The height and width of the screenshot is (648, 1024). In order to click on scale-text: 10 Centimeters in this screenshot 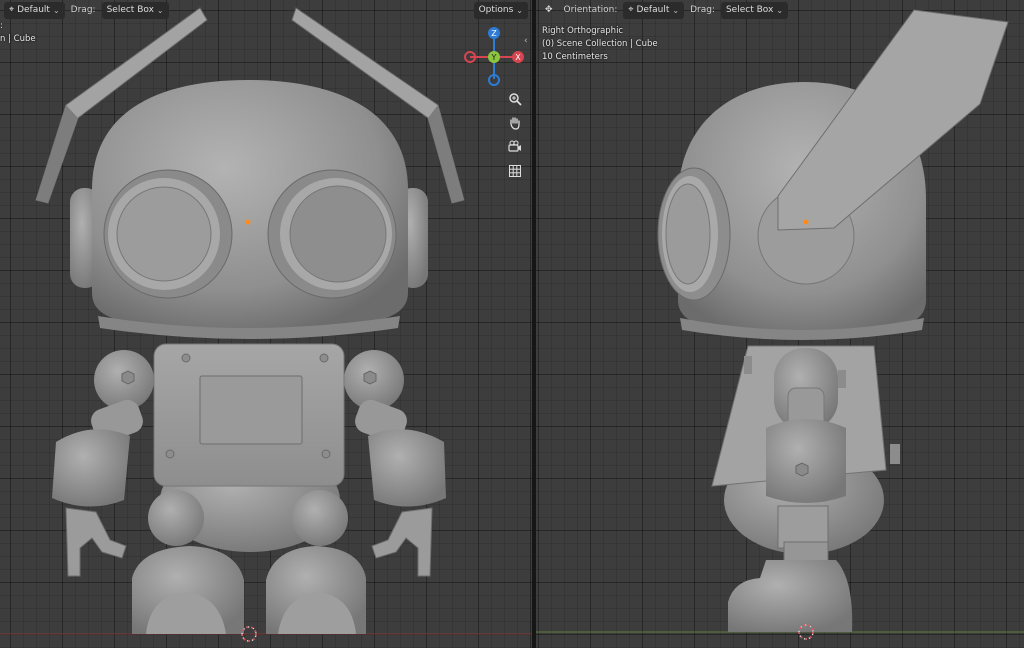, I will do `click(575, 57)`.